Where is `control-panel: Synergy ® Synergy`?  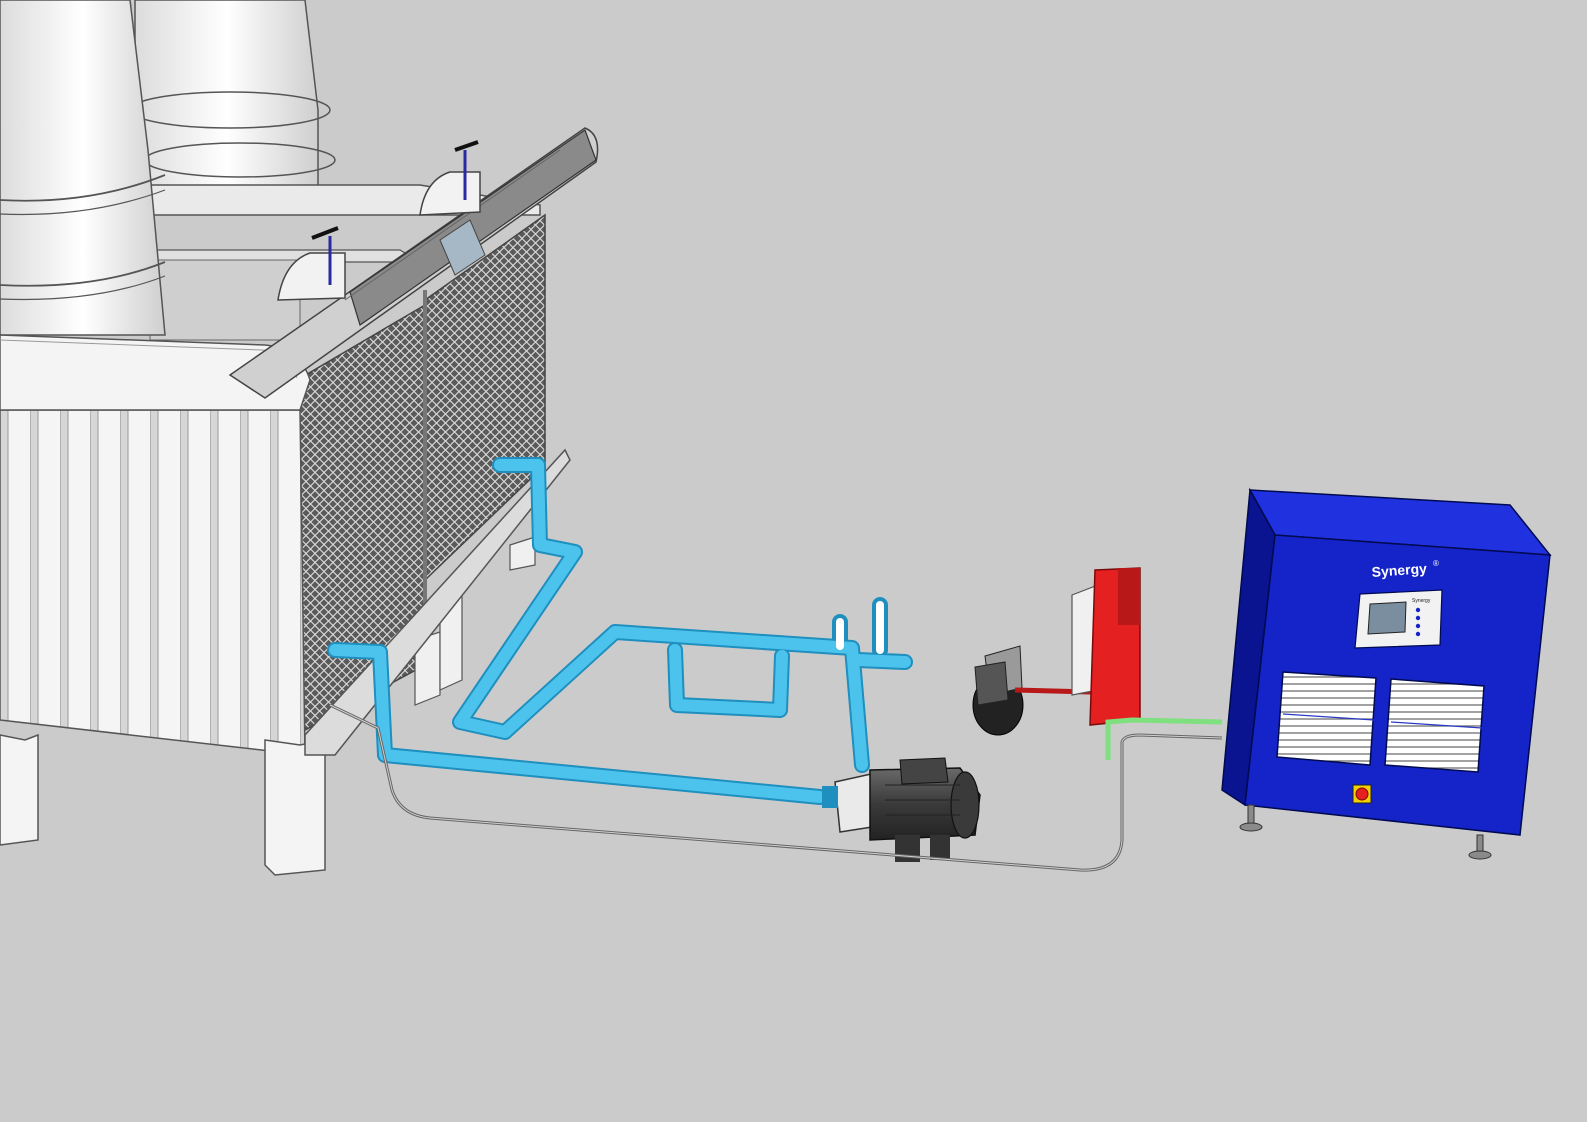
control-panel: Synergy ® Synergy is located at coordinates (1386, 673).